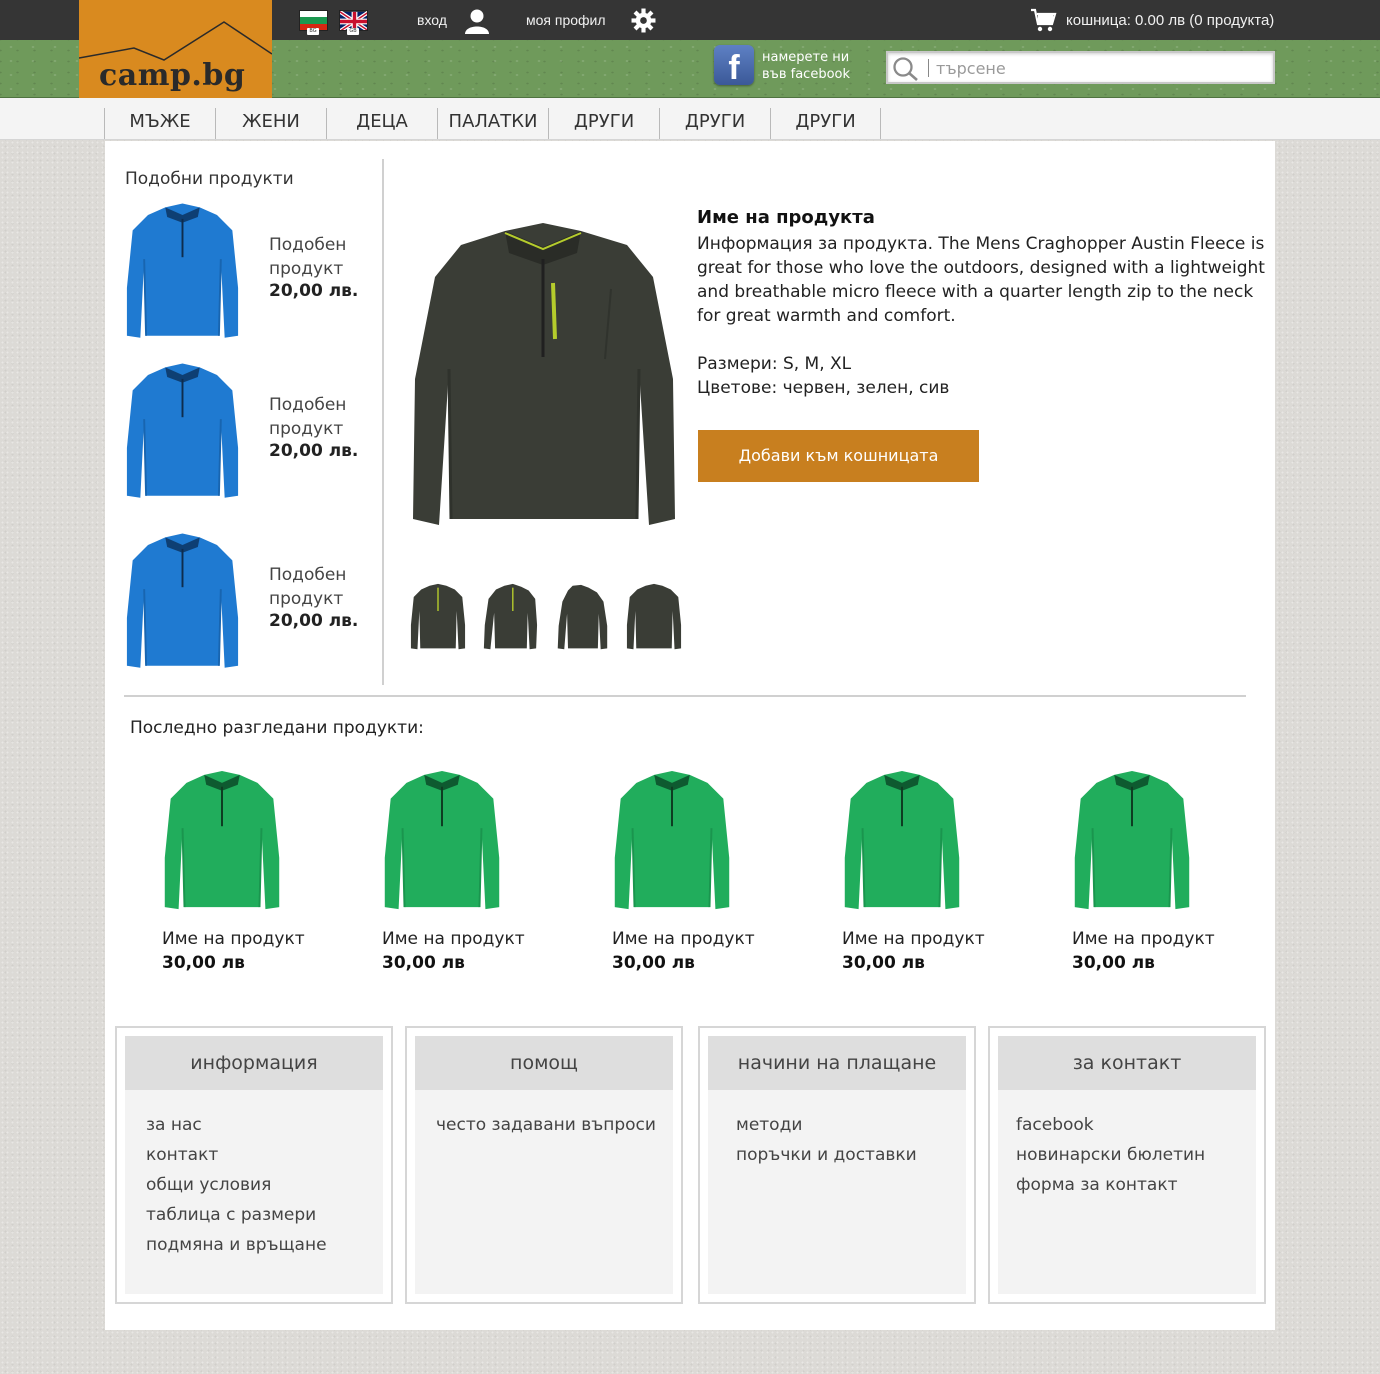  I want to click on cart-summary-link: кошница: 0.00 лв (0 продукта), so click(1170, 20).